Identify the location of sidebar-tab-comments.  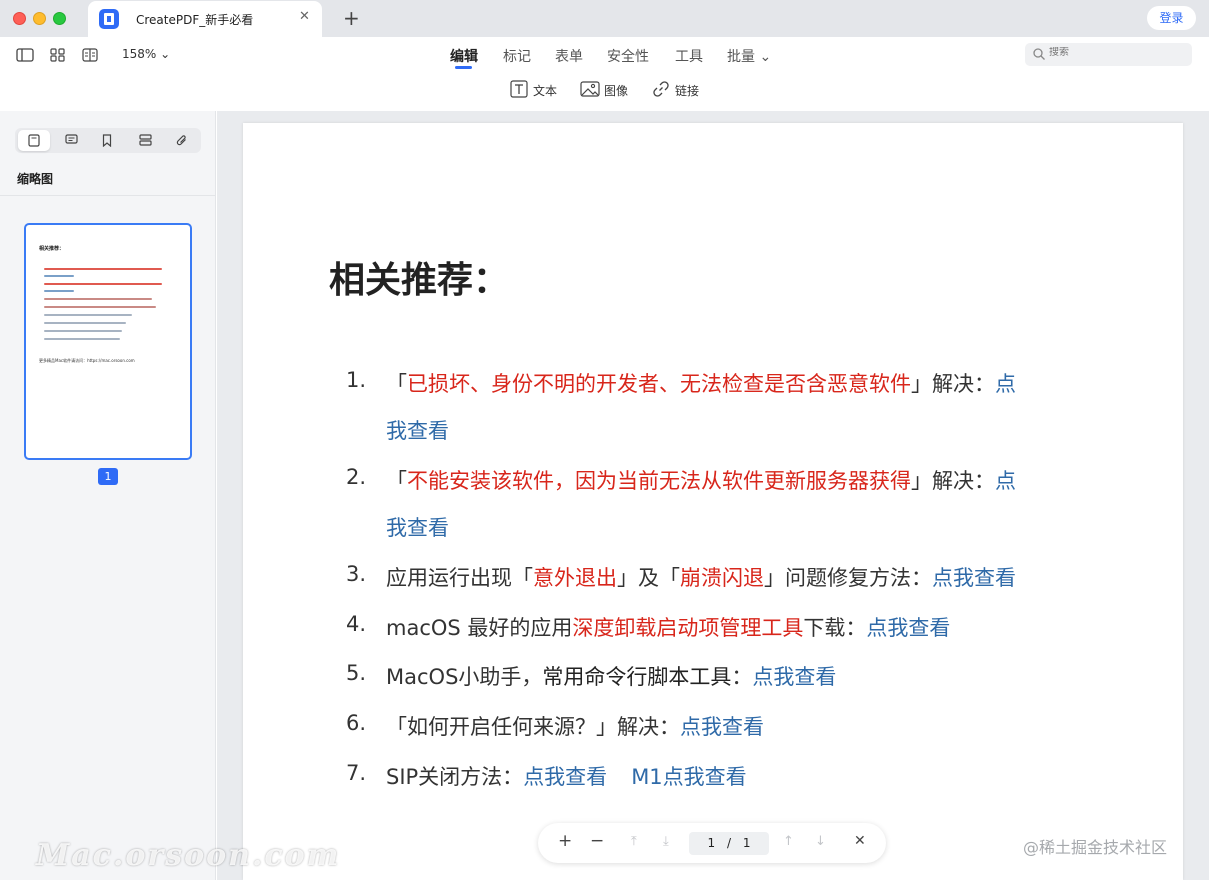
(71, 140).